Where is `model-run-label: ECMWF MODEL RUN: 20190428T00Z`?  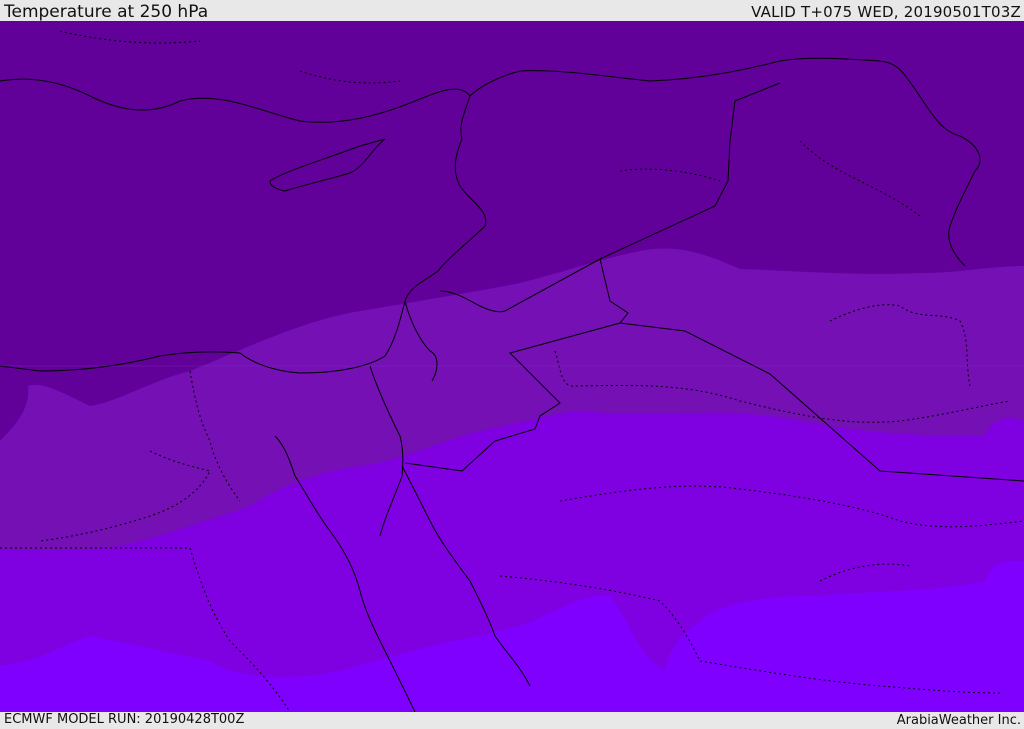 model-run-label: ECMWF MODEL RUN: 20190428T00Z is located at coordinates (124, 719).